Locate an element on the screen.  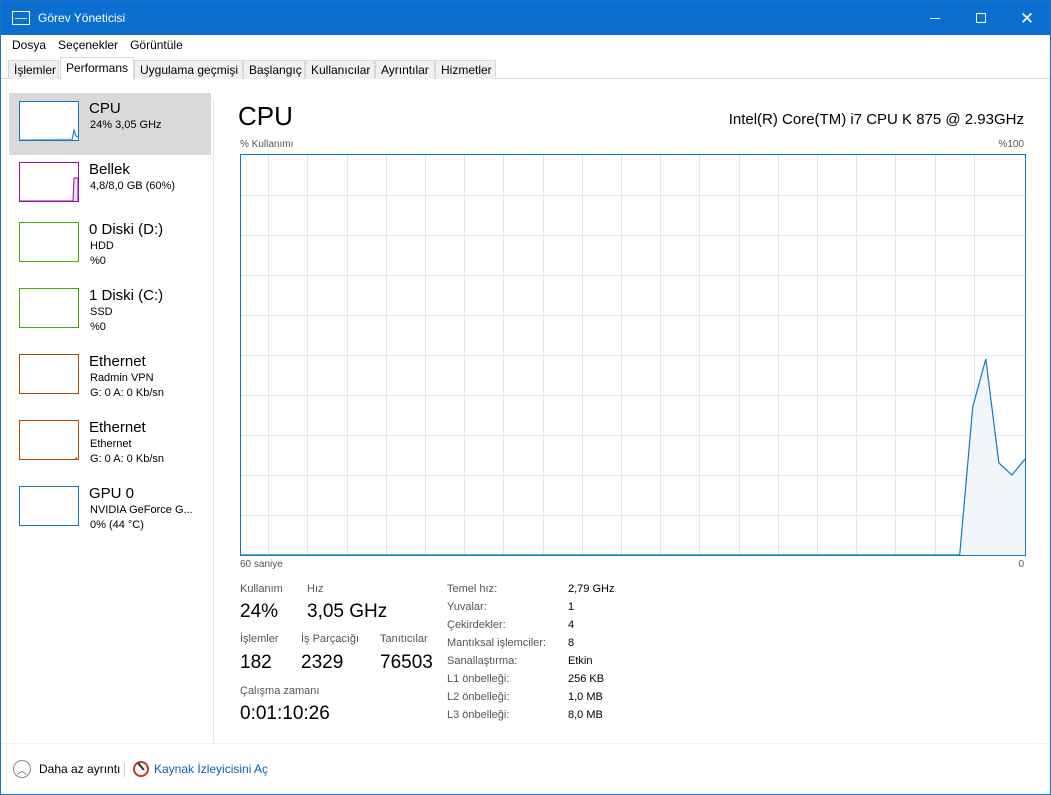
graph-y-label: % Kullanımı is located at coordinates (267, 144).